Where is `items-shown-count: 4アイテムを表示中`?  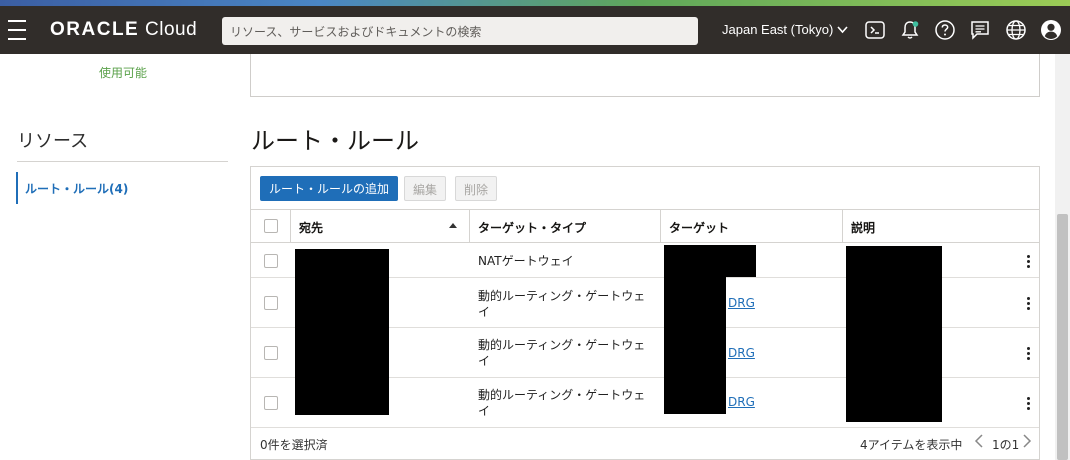
items-shown-count: 4アイテムを表示中 is located at coordinates (911, 445).